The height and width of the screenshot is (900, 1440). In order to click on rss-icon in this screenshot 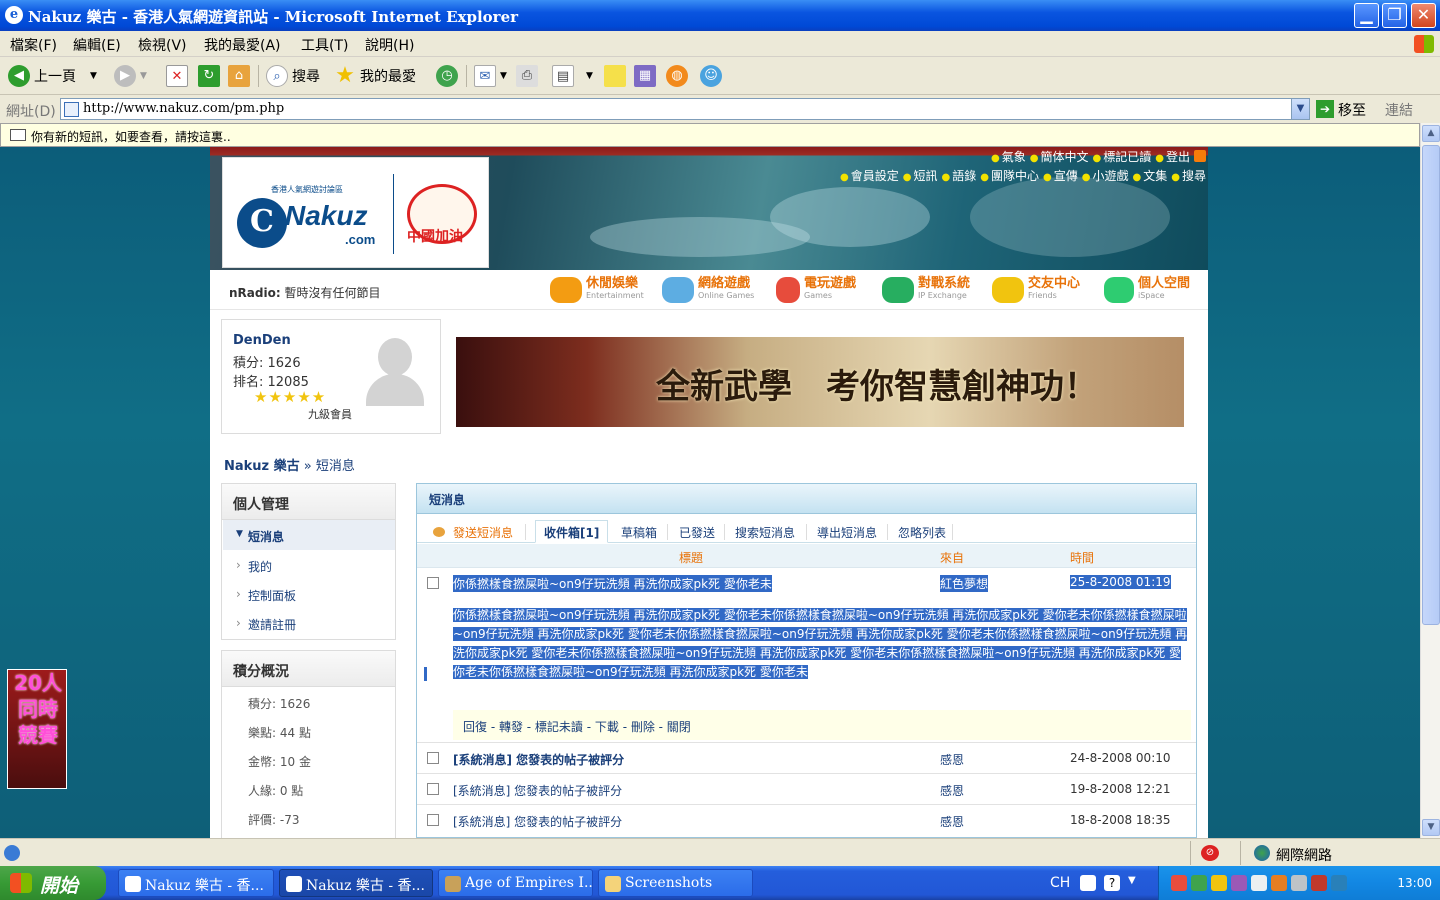, I will do `click(1200, 156)`.